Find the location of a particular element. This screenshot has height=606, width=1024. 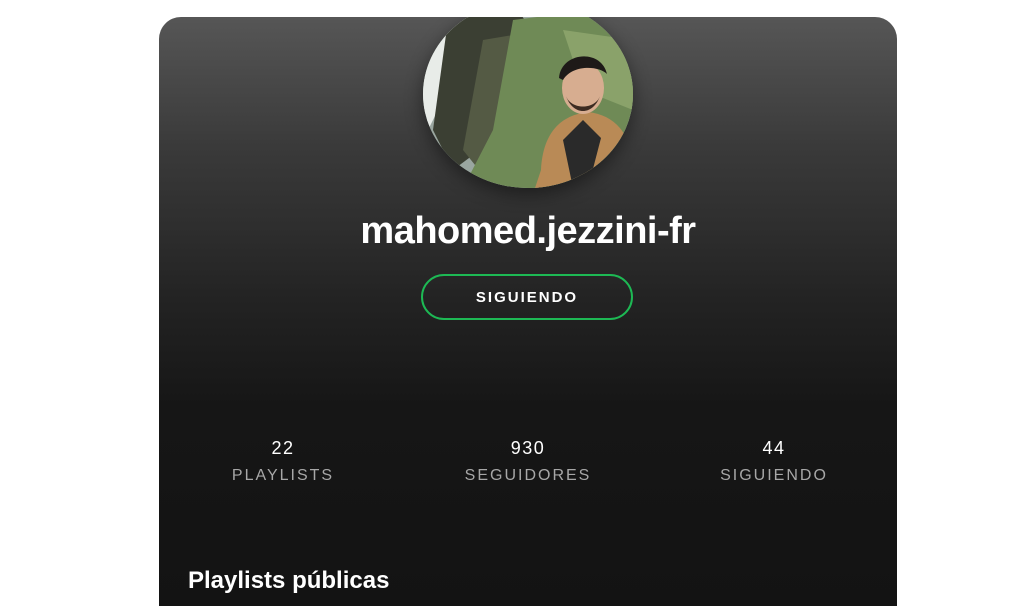

stat-label: SIGUIENDO is located at coordinates (774, 475).